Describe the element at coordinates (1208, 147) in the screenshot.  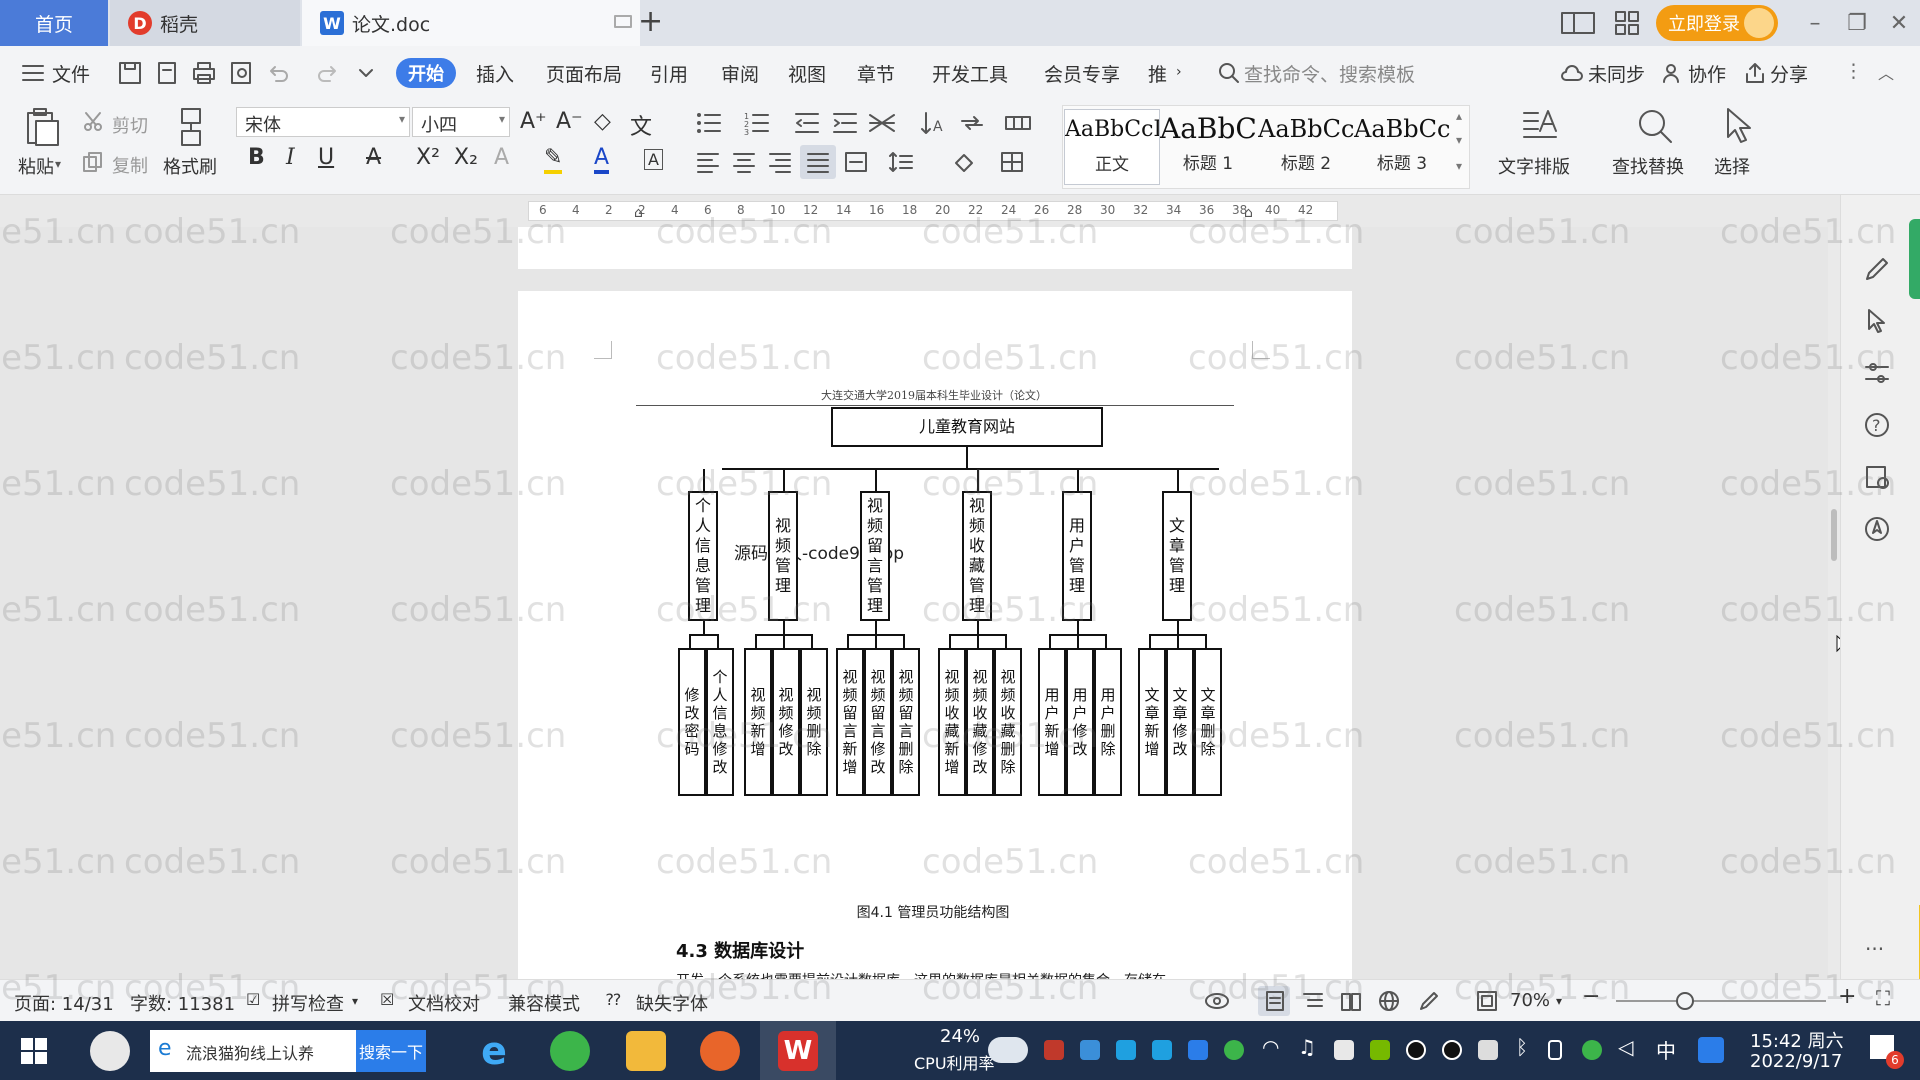
I see `style-heading-1: AaBbC 标题 1` at that location.